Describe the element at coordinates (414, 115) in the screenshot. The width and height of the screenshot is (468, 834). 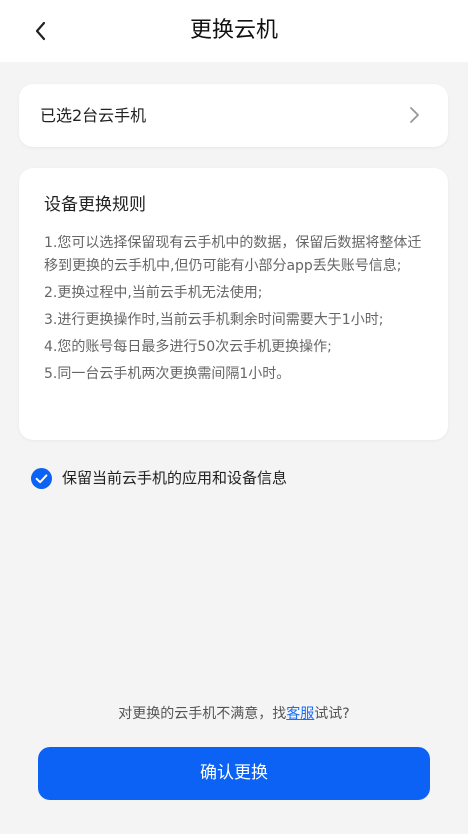
I see `chevron-right-icon` at that location.